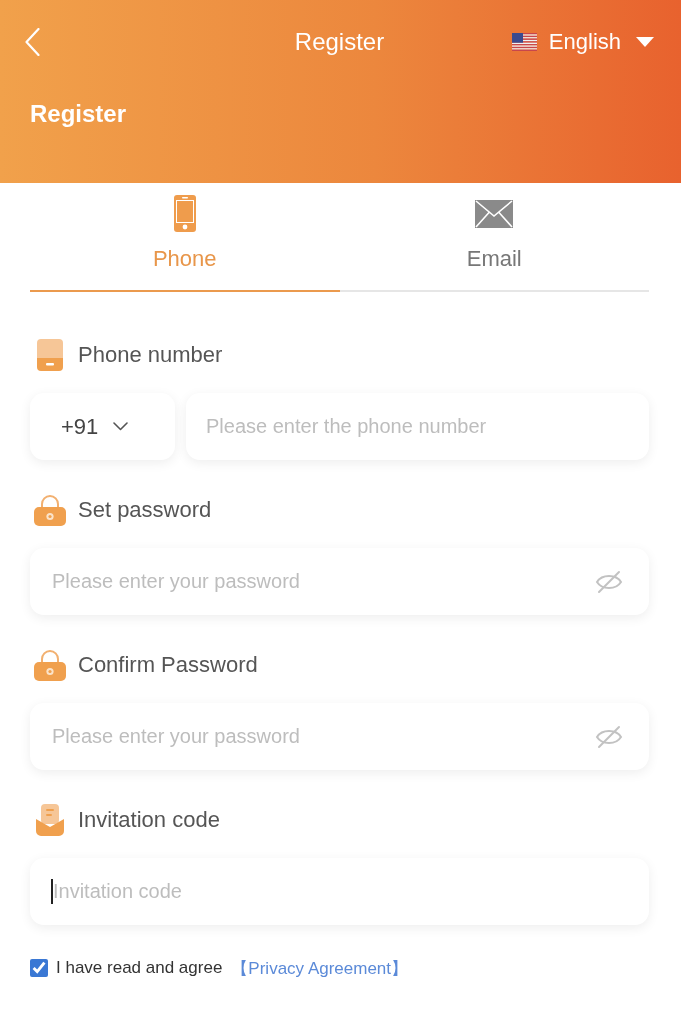 This screenshot has width=681, height=1024. What do you see at coordinates (49, 820) in the screenshot?
I see `letter-icon` at bounding box center [49, 820].